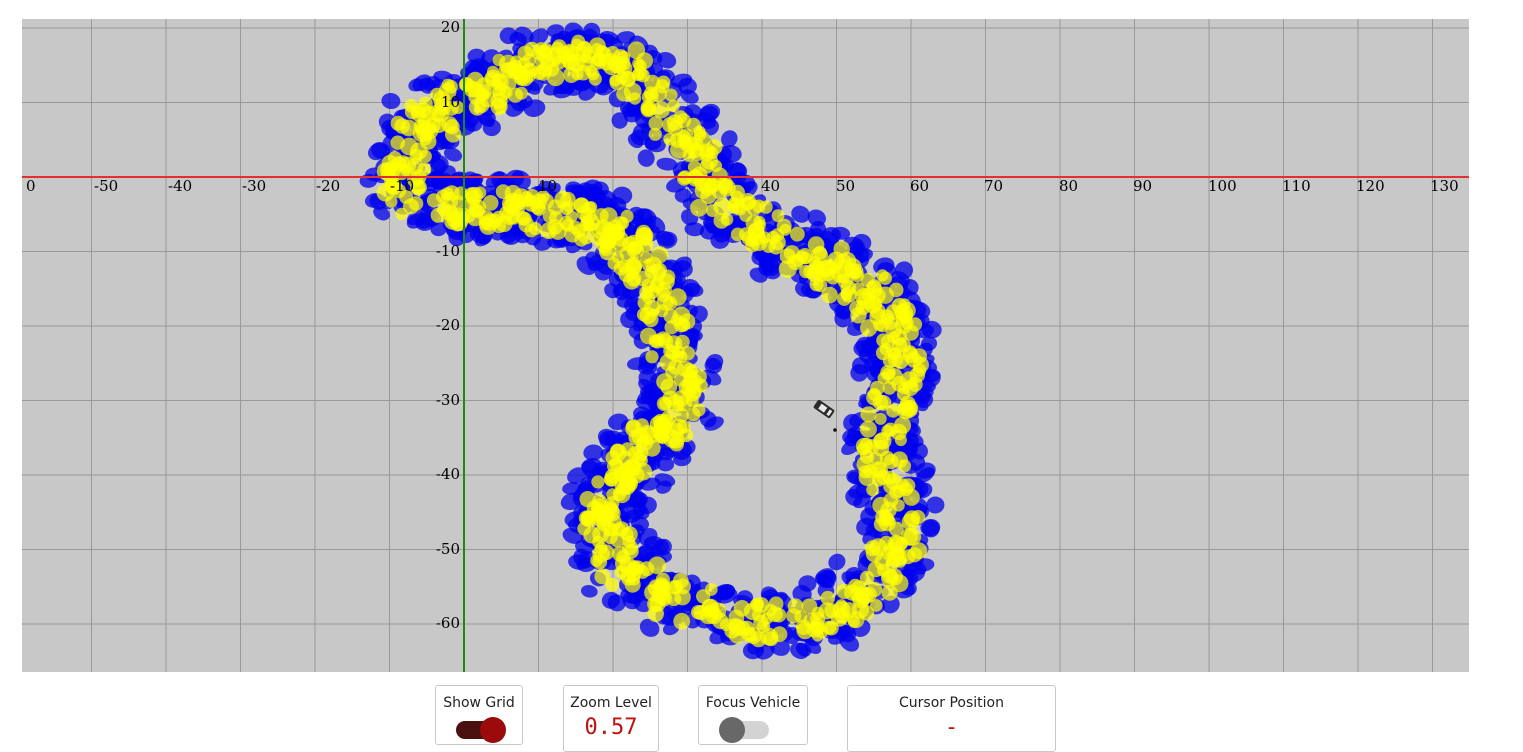 The image size is (1523, 752). What do you see at coordinates (450, 102) in the screenshot?
I see `y-tick-label: 10` at bounding box center [450, 102].